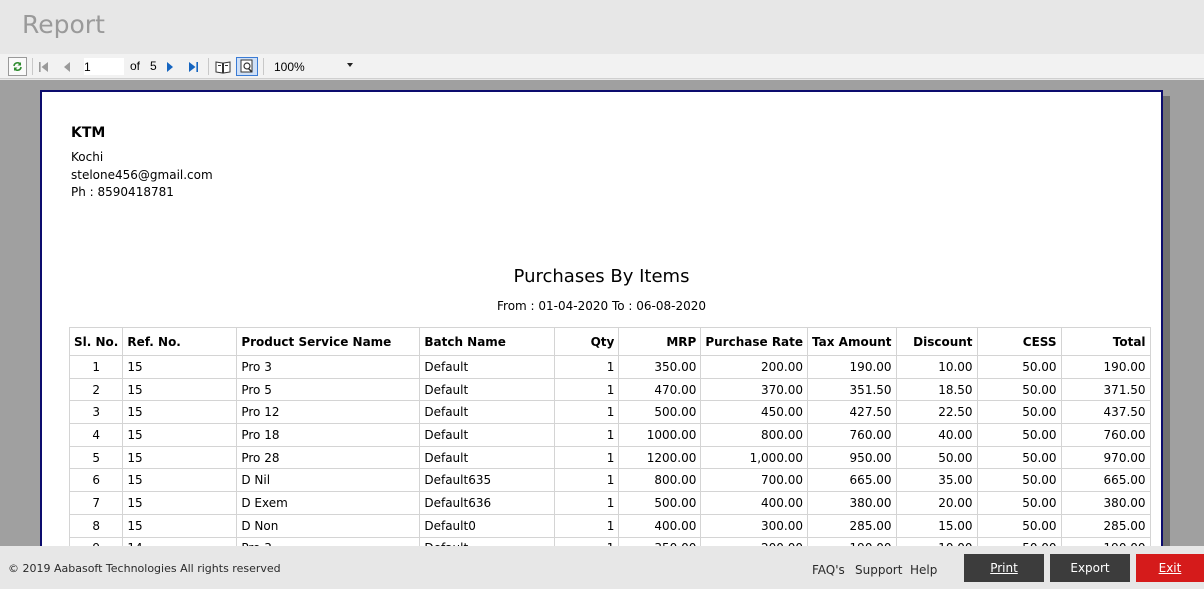  Describe the element at coordinates (247, 66) in the screenshot. I see `print-layout-icon` at that location.